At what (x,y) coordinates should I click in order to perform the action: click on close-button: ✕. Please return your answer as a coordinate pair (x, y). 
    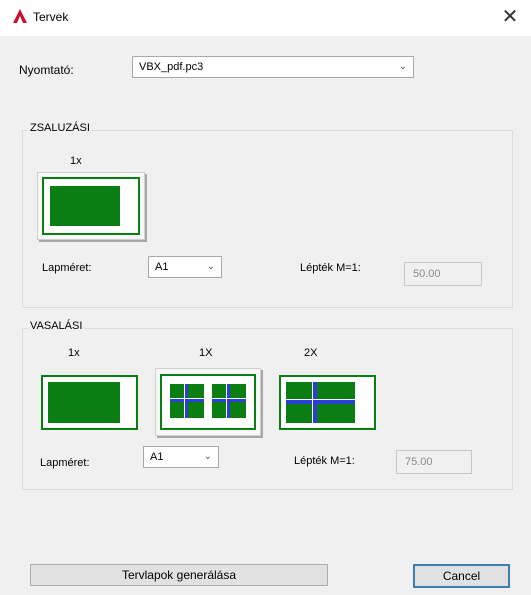
    Looking at the image, I should click on (510, 17).